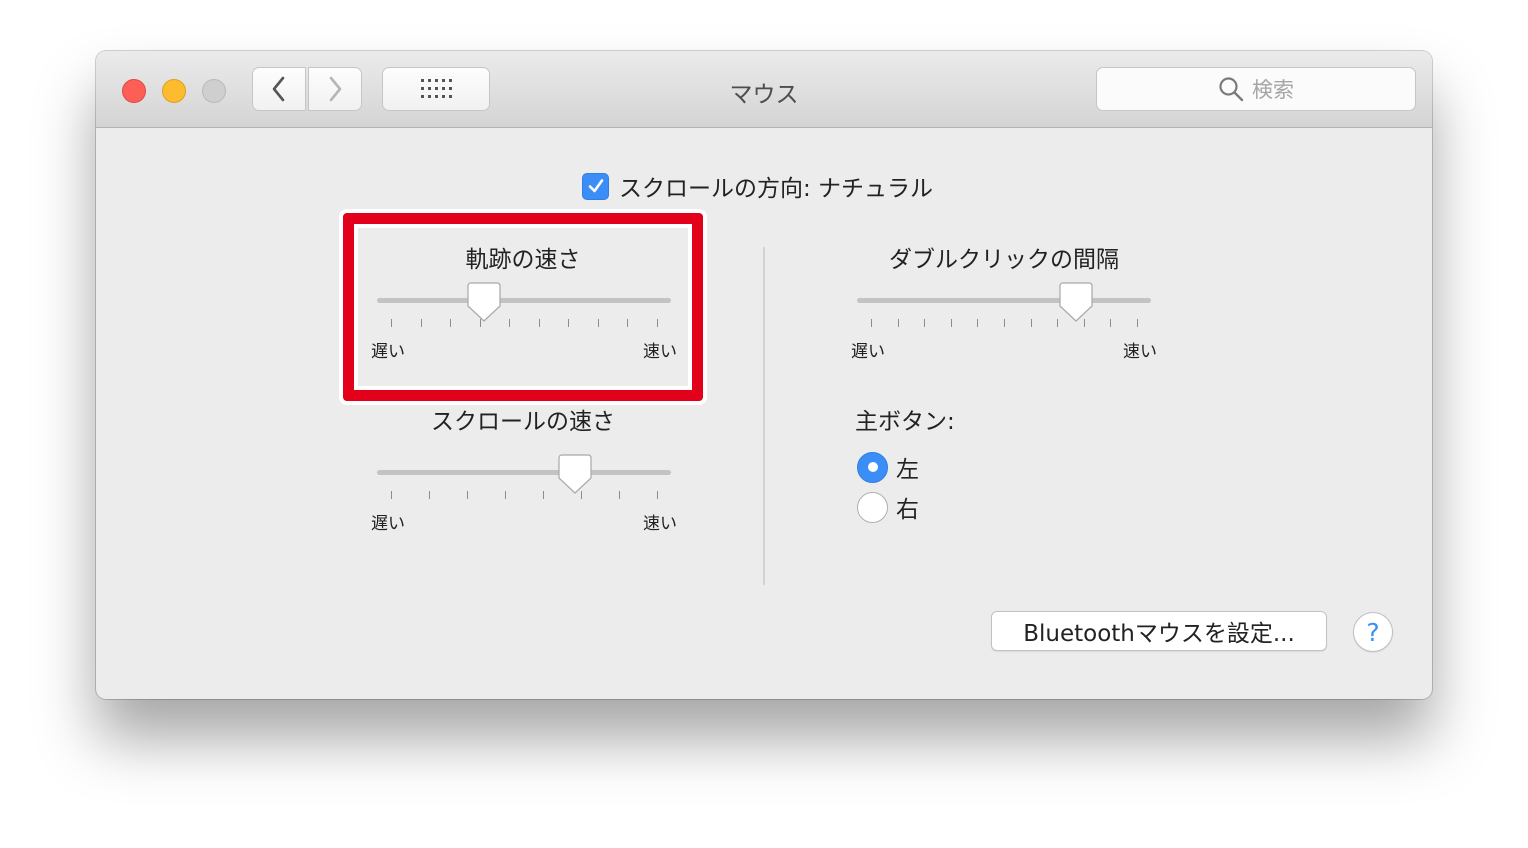 This screenshot has width=1528, height=848. Describe the element at coordinates (1273, 90) in the screenshot. I see `search-placeholder: 検索` at that location.